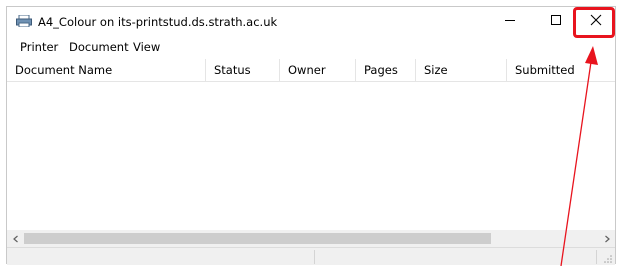 The height and width of the screenshot is (267, 618). What do you see at coordinates (579, 156) in the screenshot?
I see `annotation-arrow` at bounding box center [579, 156].